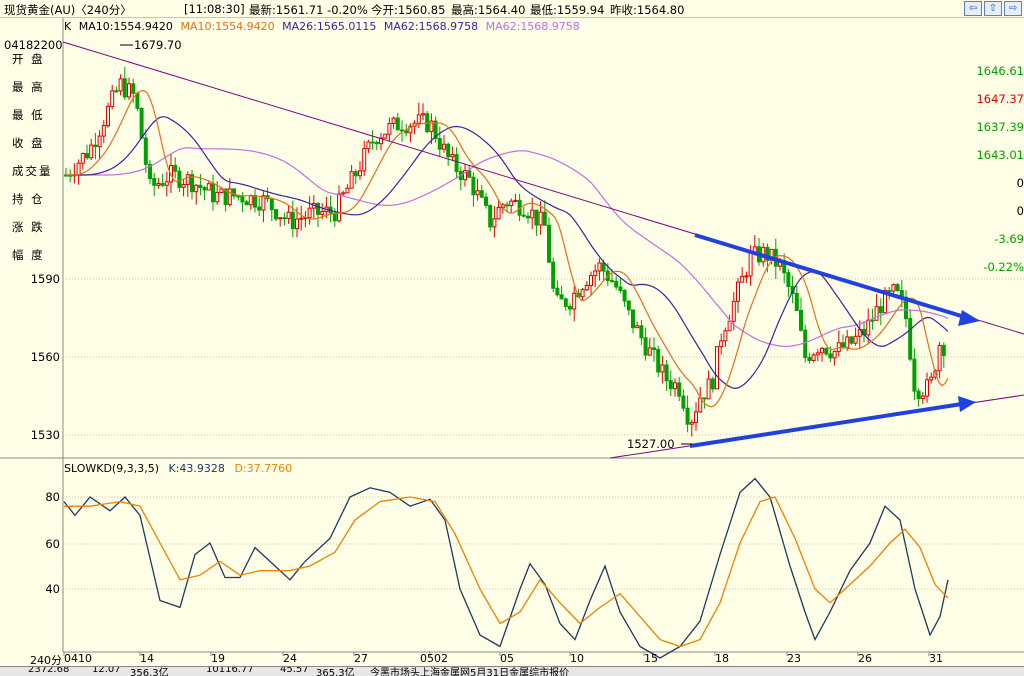  I want to click on x-label: 24, so click(290, 658).